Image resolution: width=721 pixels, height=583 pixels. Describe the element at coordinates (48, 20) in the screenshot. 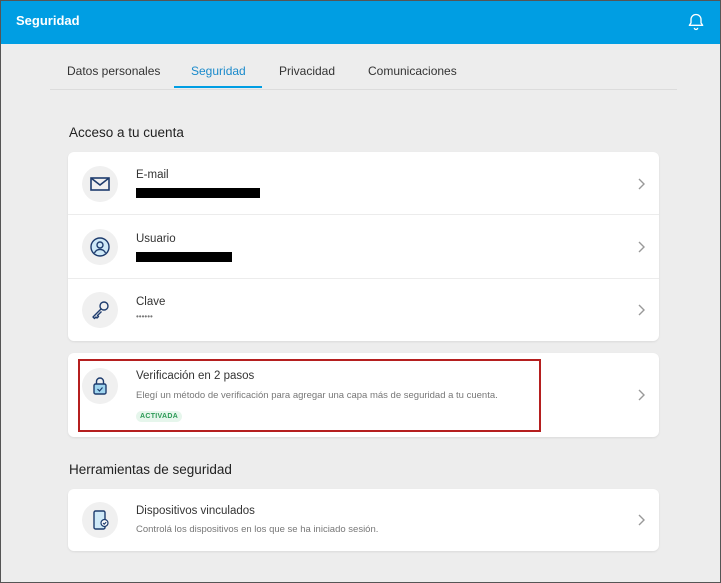

I see `page-title: Seguridad` at that location.